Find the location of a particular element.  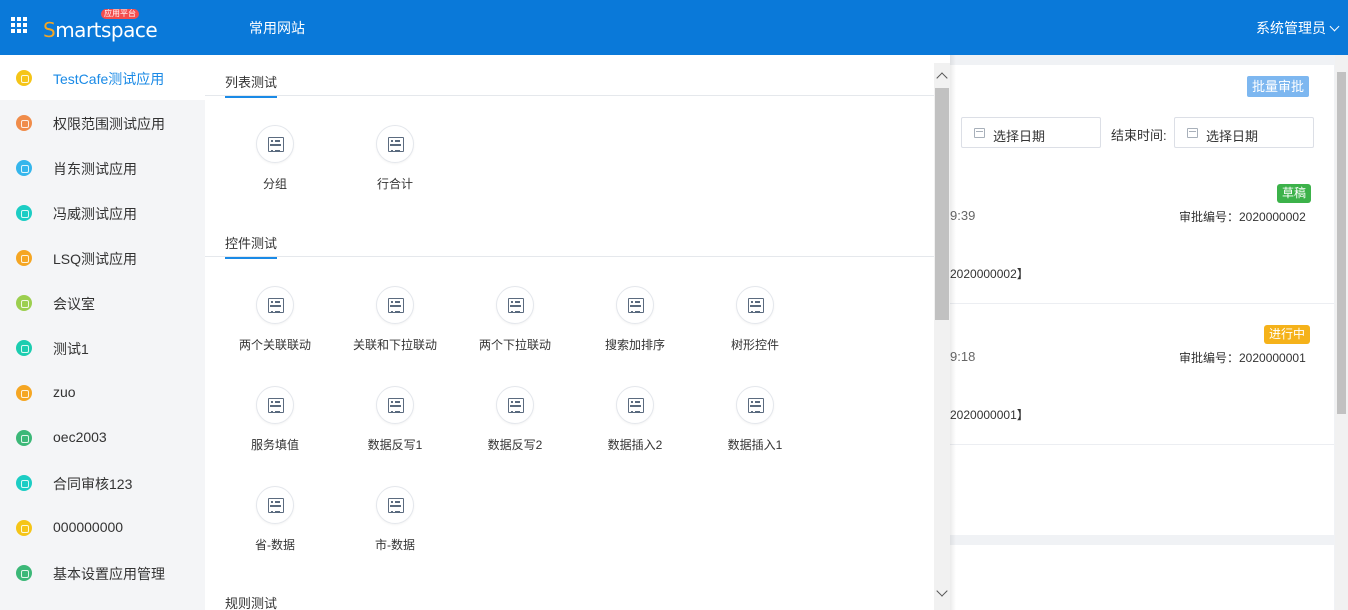

sidebar-item-label: TestCafe测试应用 is located at coordinates (109, 79).